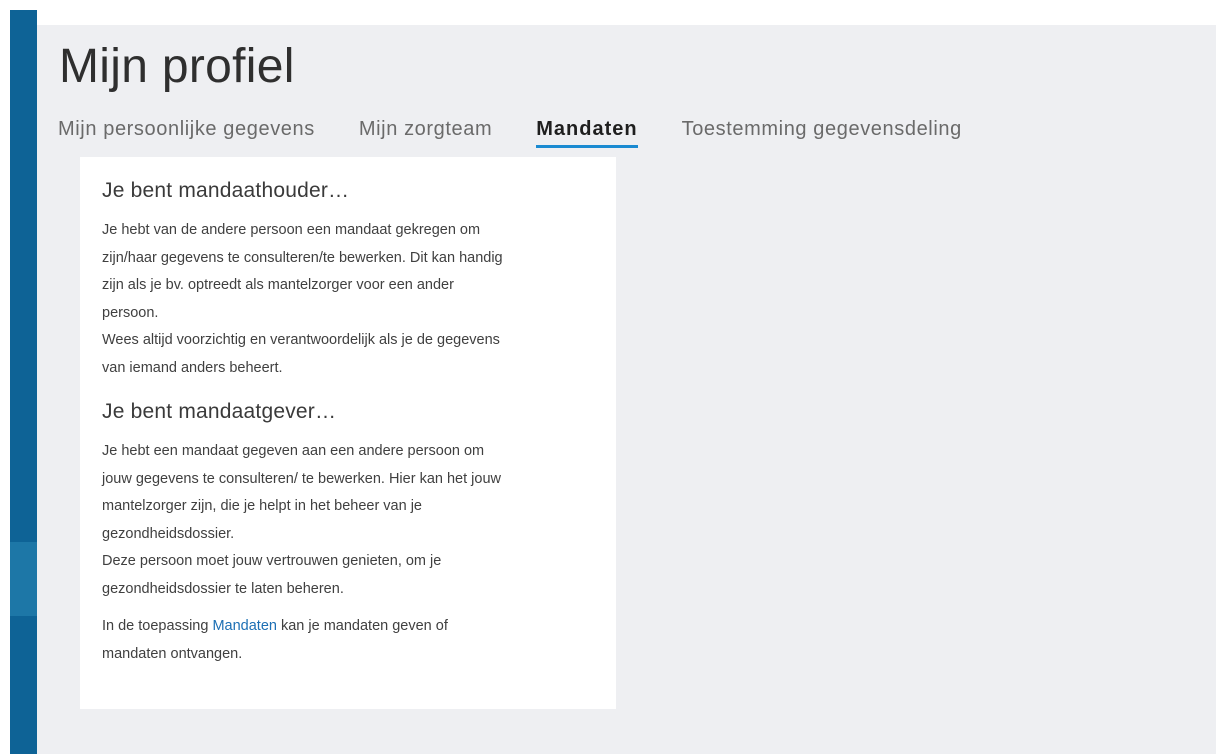 The width and height of the screenshot is (1216, 754). I want to click on note-prefix: In de toepassing, so click(157, 626).